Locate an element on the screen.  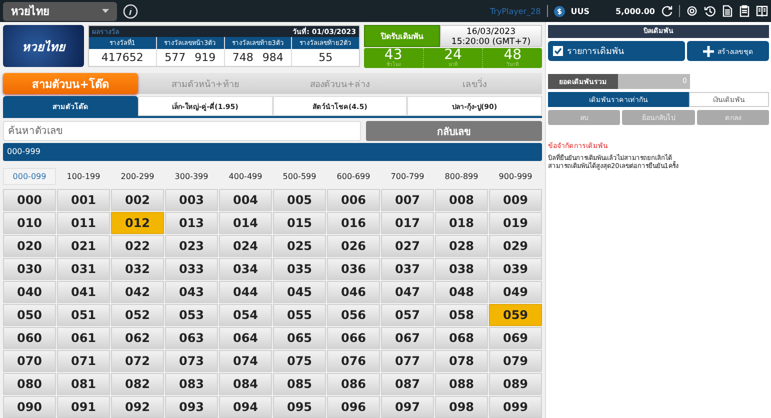
range-tab: 300-399 is located at coordinates (191, 176).